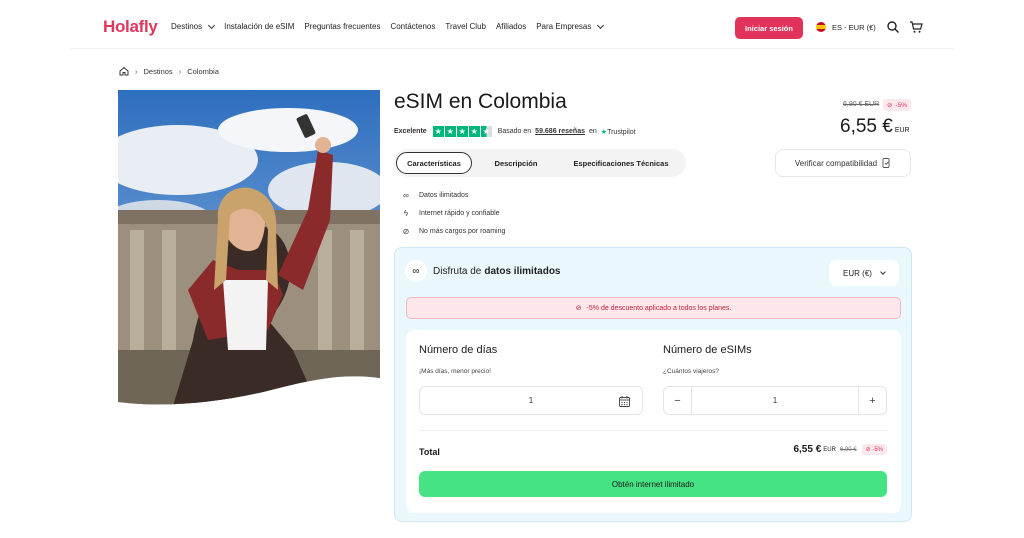 Image resolution: width=1024 pixels, height=538 pixels. I want to click on plan-heading: ∞ Disfruta de datos ilimitados, so click(482, 271).